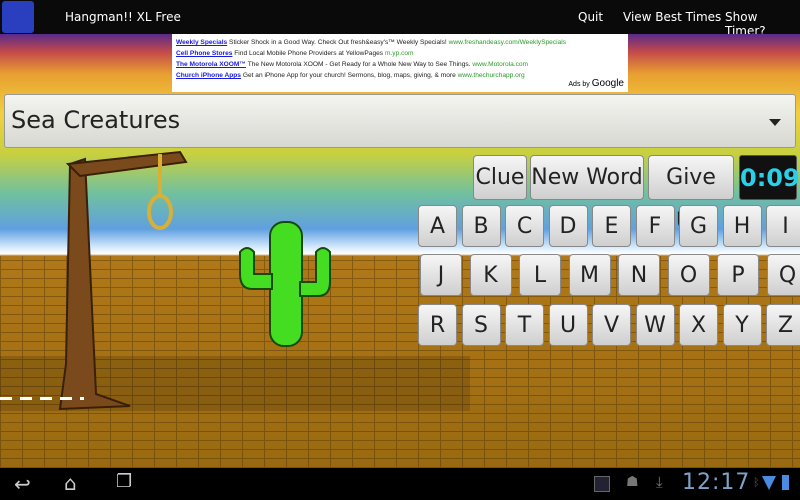 This screenshot has width=800, height=500. I want to click on key-k: K, so click(490, 275).